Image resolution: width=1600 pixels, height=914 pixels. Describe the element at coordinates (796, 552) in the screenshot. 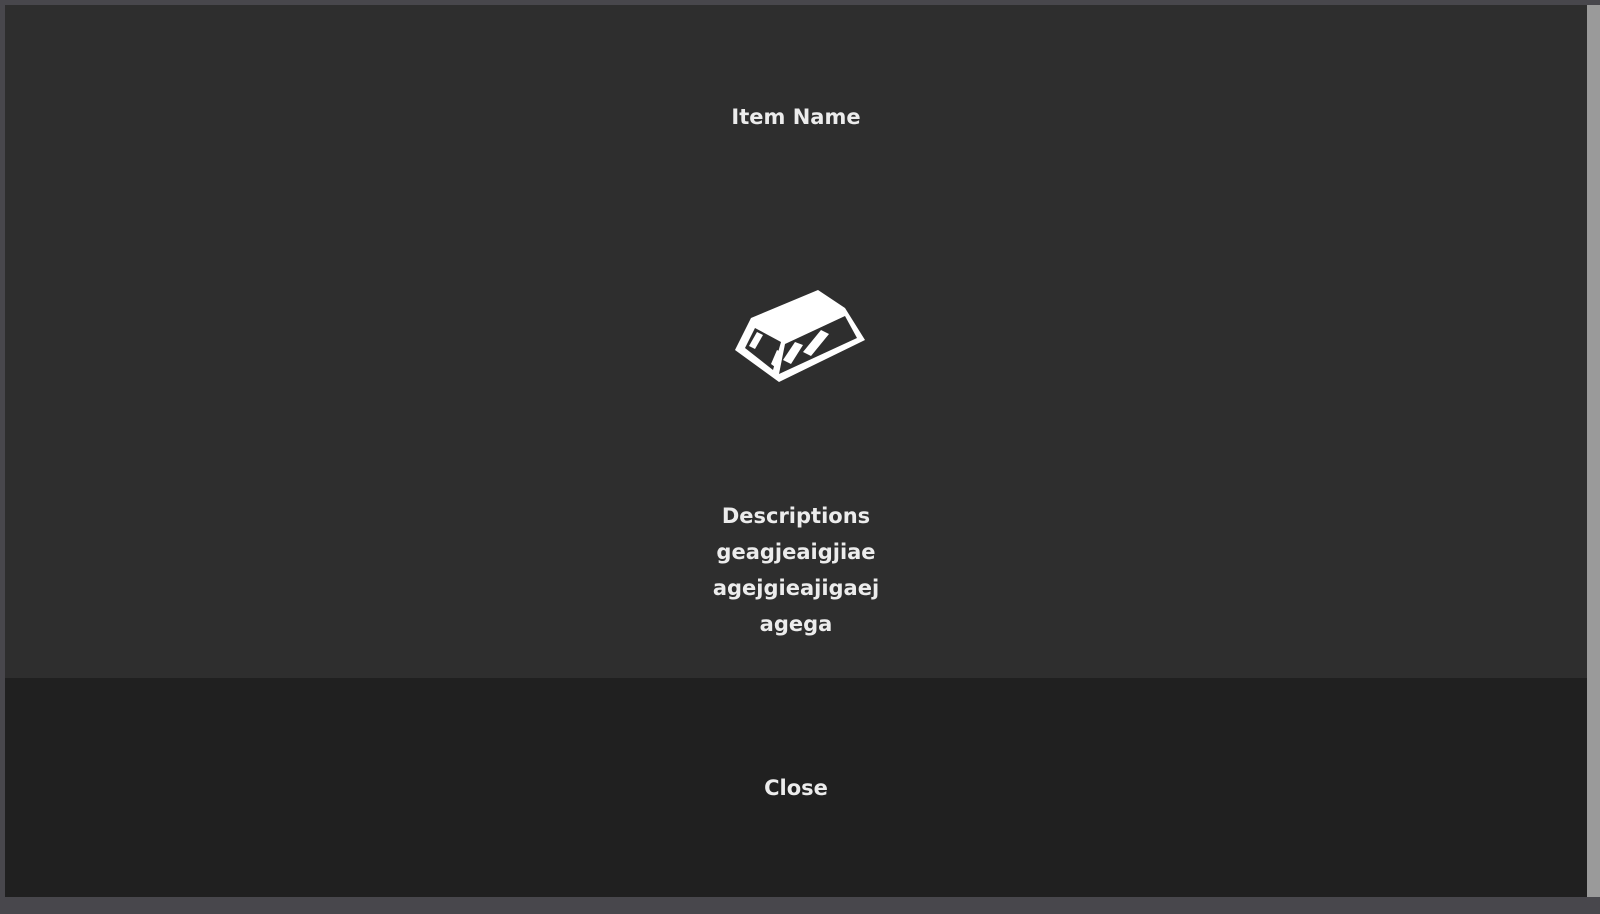

I see `description-line: geagjeaigjiae` at that location.